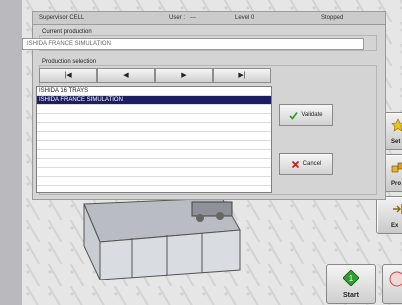 This screenshot has width=402, height=305. Describe the element at coordinates (294, 115) in the screenshot. I see `checkmark-icon` at that location.